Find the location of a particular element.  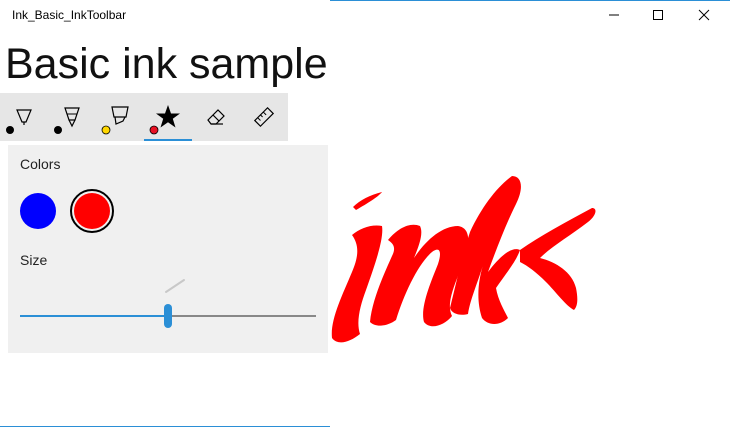

star-icon is located at coordinates (164, 120).